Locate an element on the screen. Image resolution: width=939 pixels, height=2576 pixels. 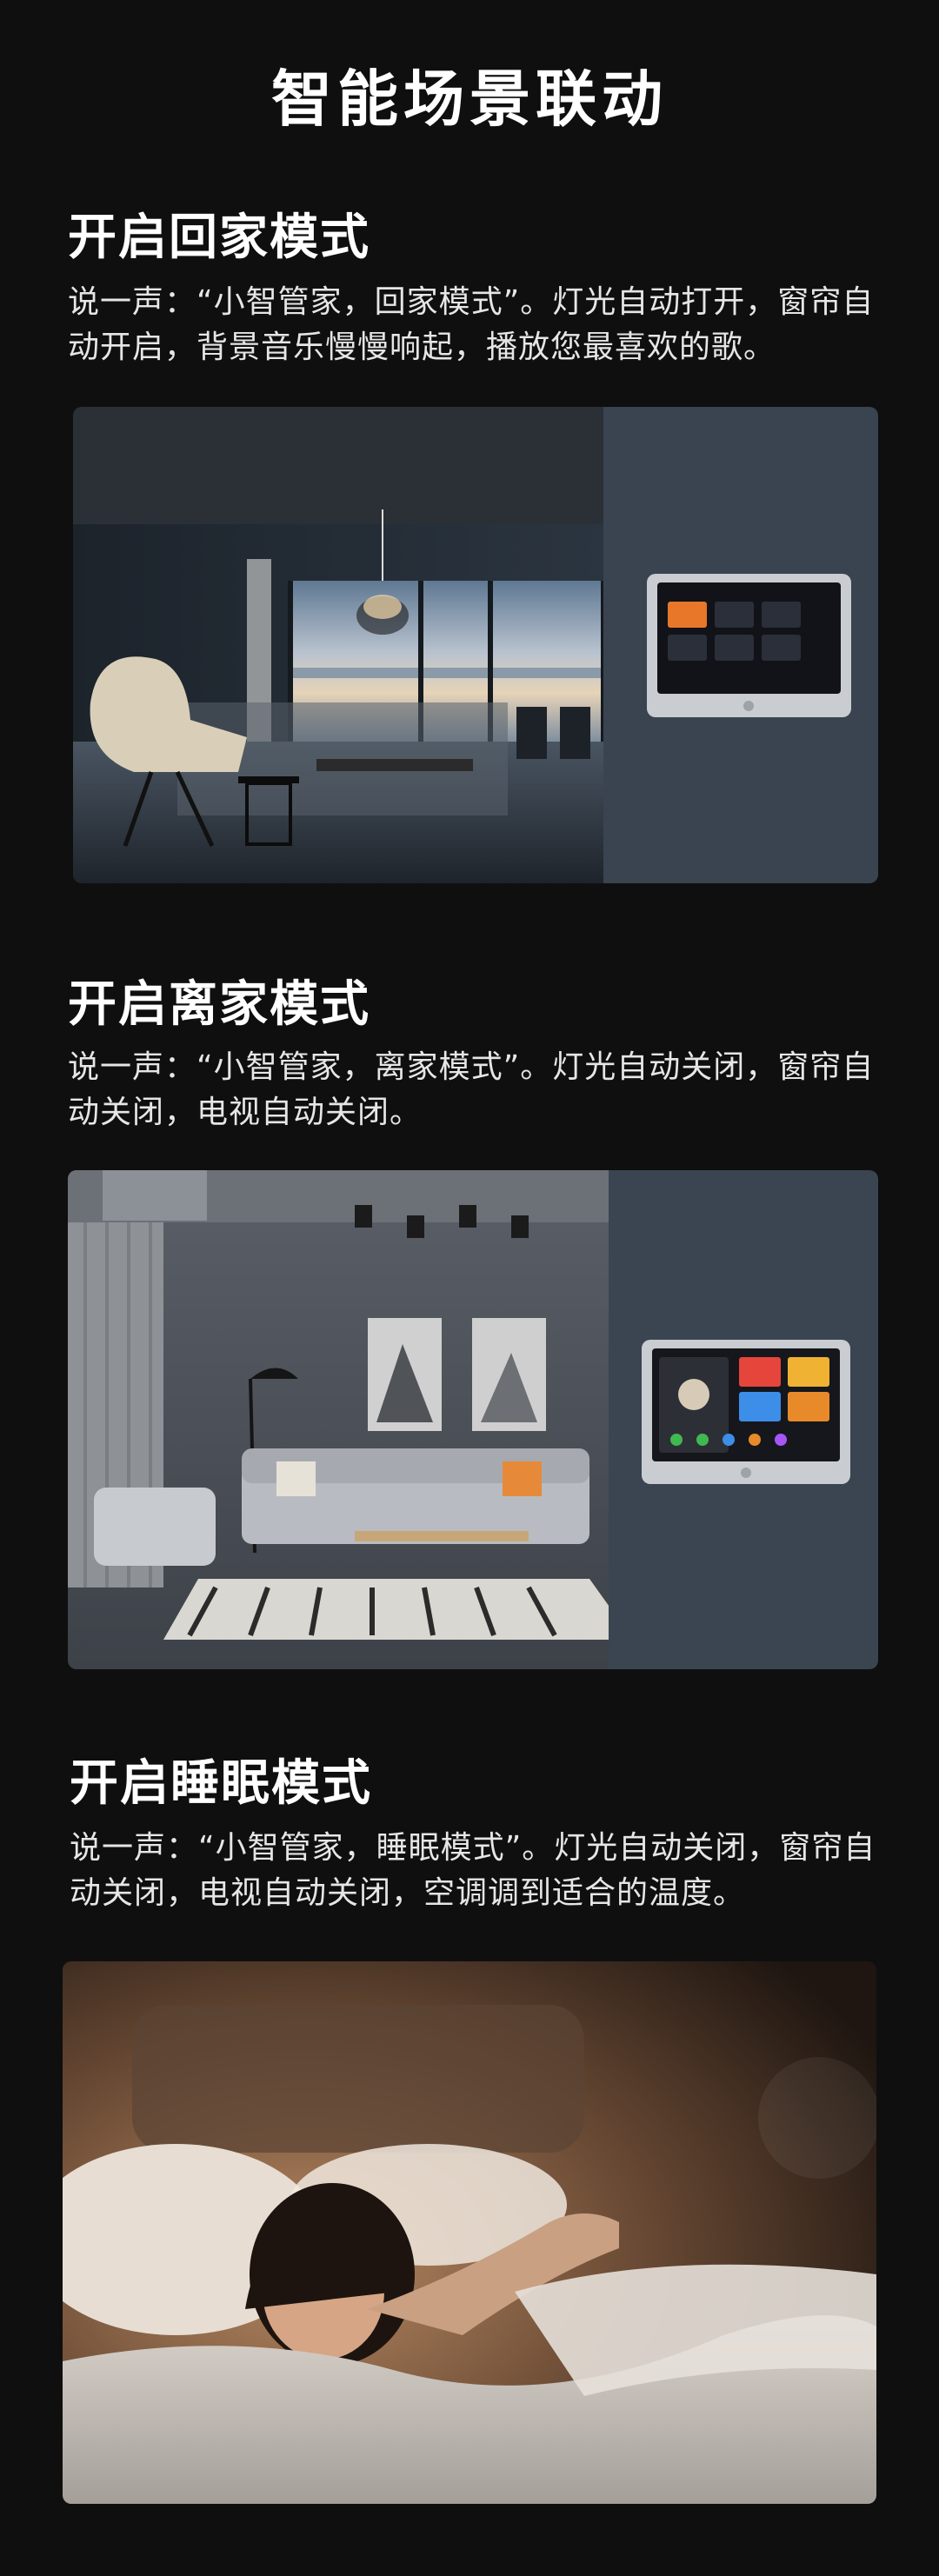
away-mode-description: 说一声：“小智管家，离家模式”。灯光自动关闭，窗帘自动关闭，电视自动关闭。 is located at coordinates (471, 1089).